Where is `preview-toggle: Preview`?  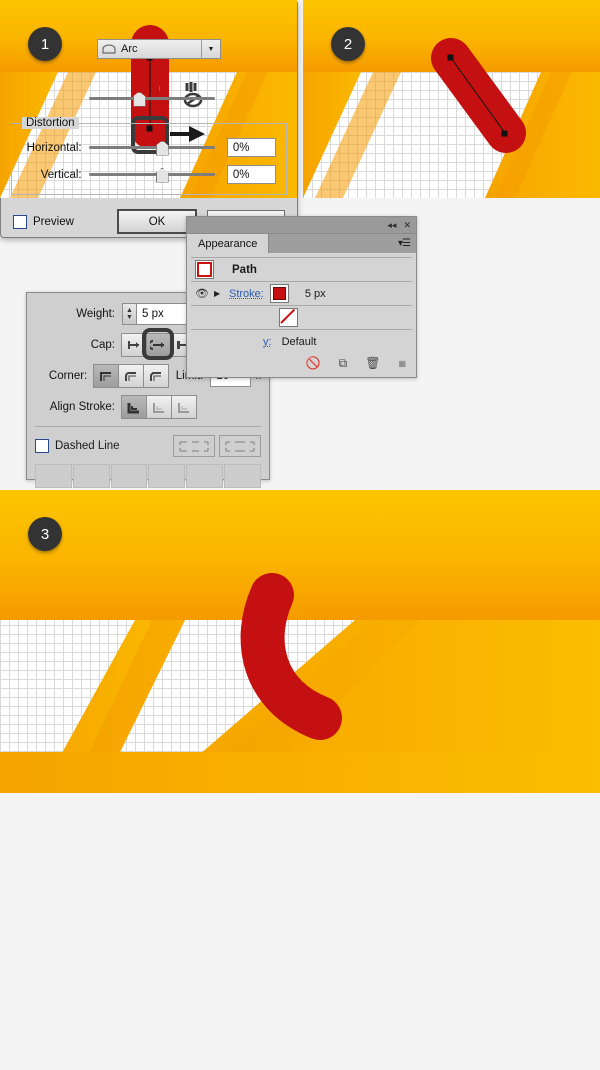 preview-toggle: Preview is located at coordinates (43, 221).